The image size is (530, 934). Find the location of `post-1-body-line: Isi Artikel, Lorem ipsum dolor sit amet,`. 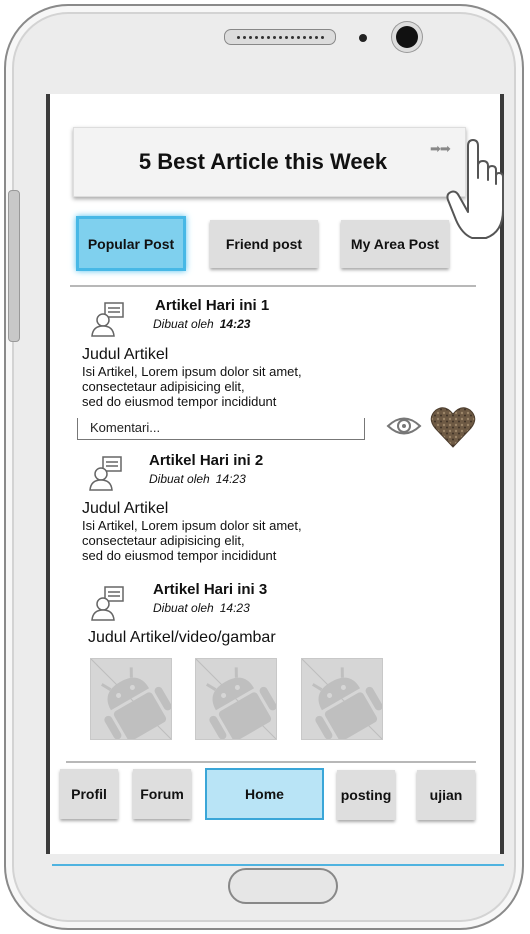

post-1-body-line: Isi Artikel, Lorem ipsum dolor sit amet, is located at coordinates (192, 371).